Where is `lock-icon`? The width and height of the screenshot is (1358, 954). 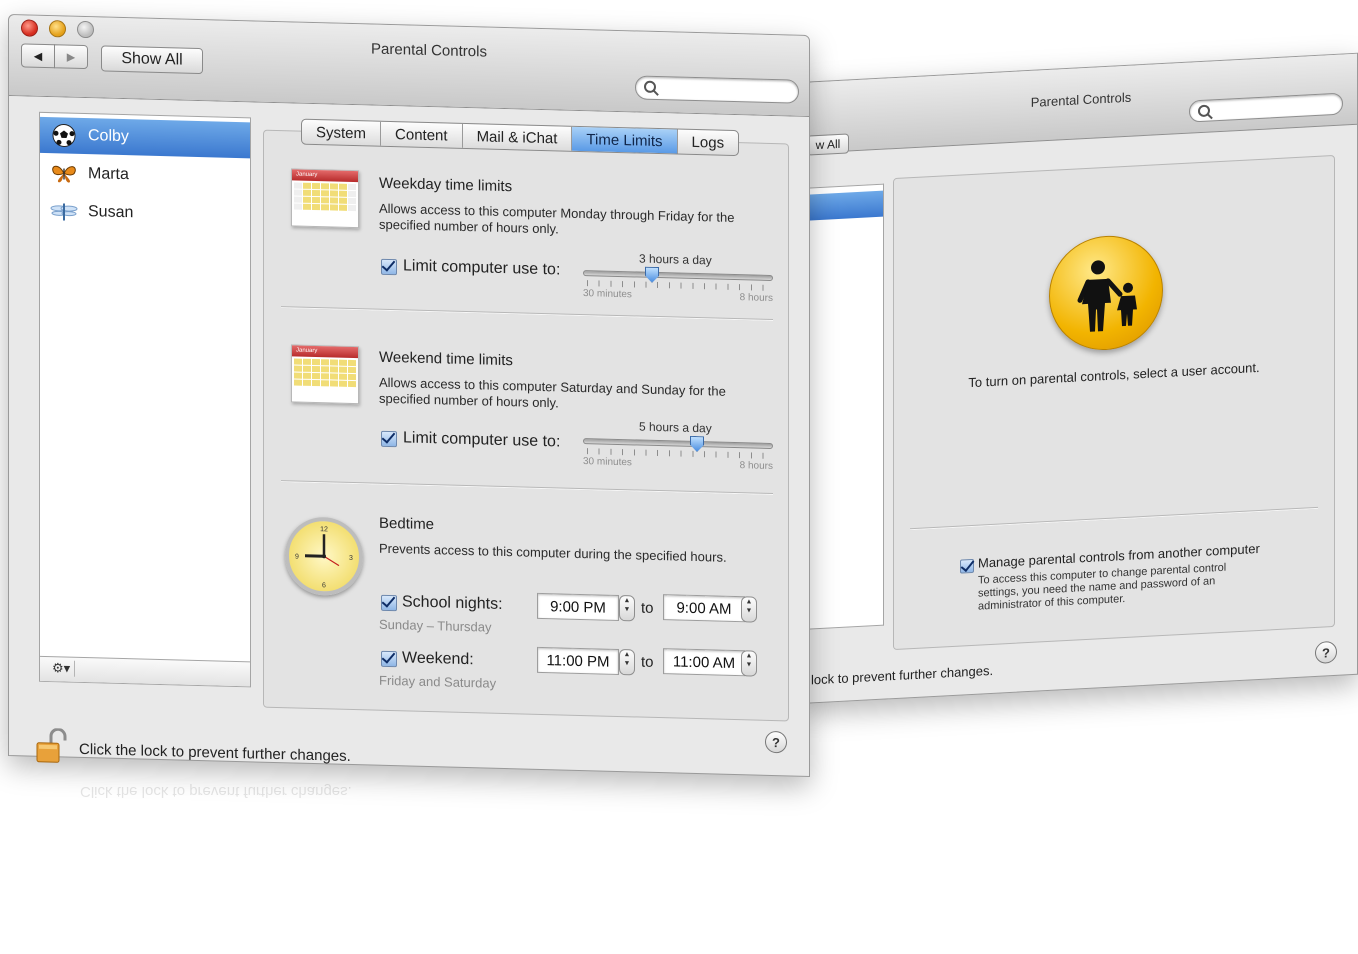 lock-icon is located at coordinates (52, 746).